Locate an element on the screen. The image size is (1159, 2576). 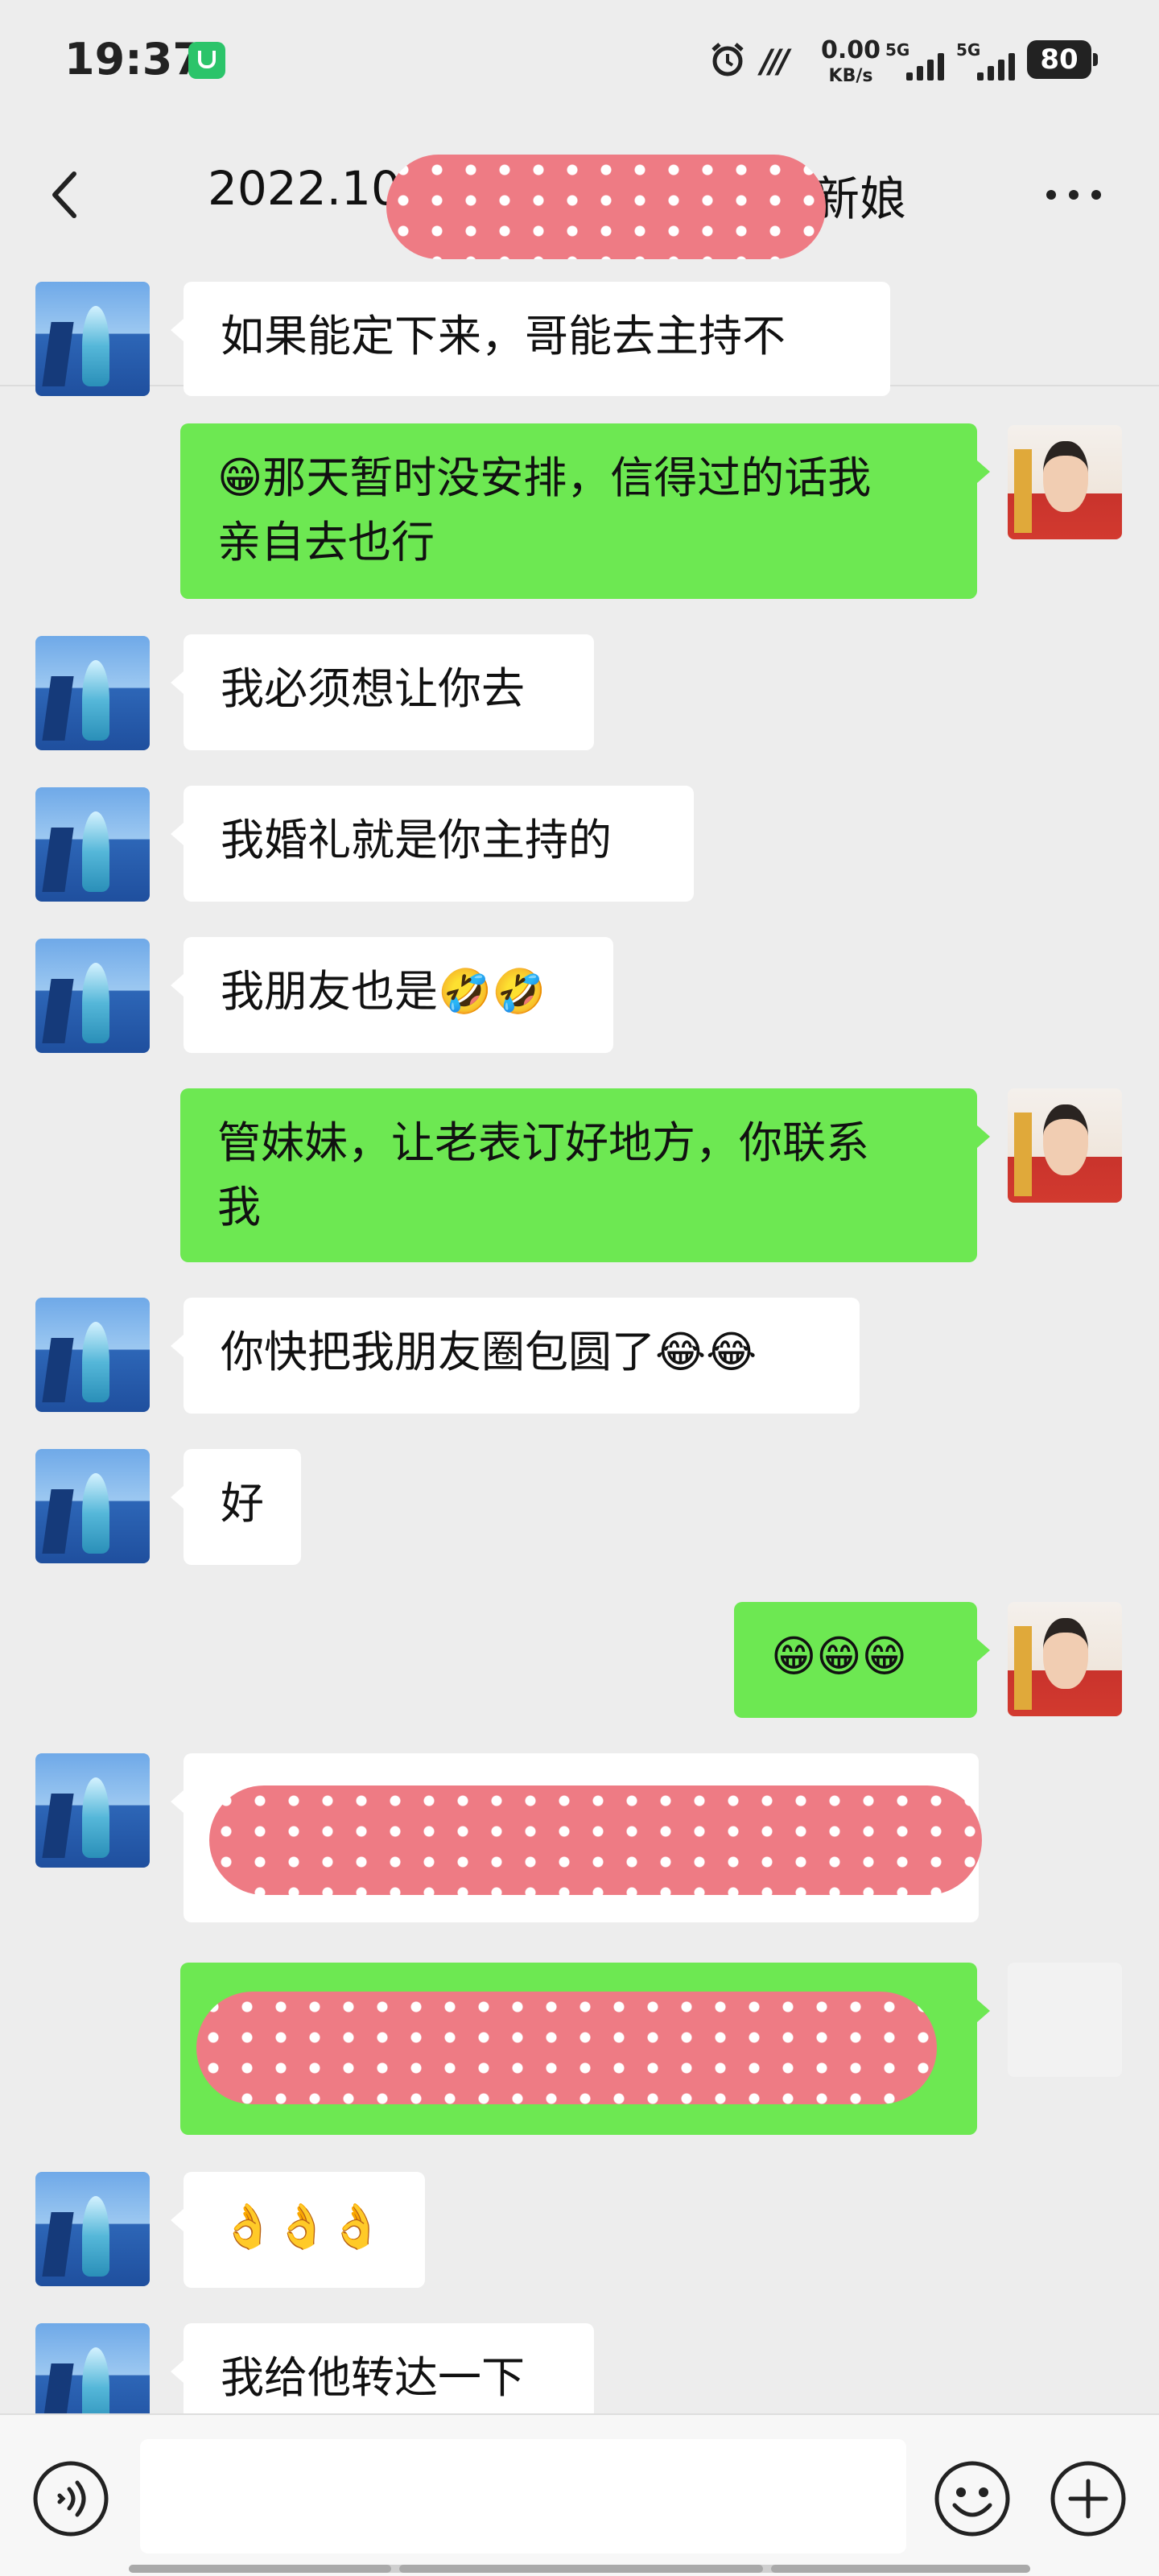
nfc-icon: /// is located at coordinates (775, 61).